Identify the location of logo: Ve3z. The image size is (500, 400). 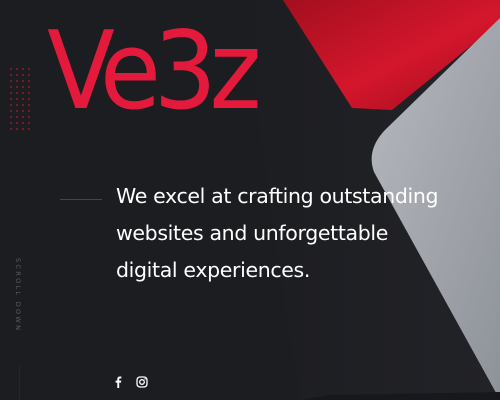
(154, 72).